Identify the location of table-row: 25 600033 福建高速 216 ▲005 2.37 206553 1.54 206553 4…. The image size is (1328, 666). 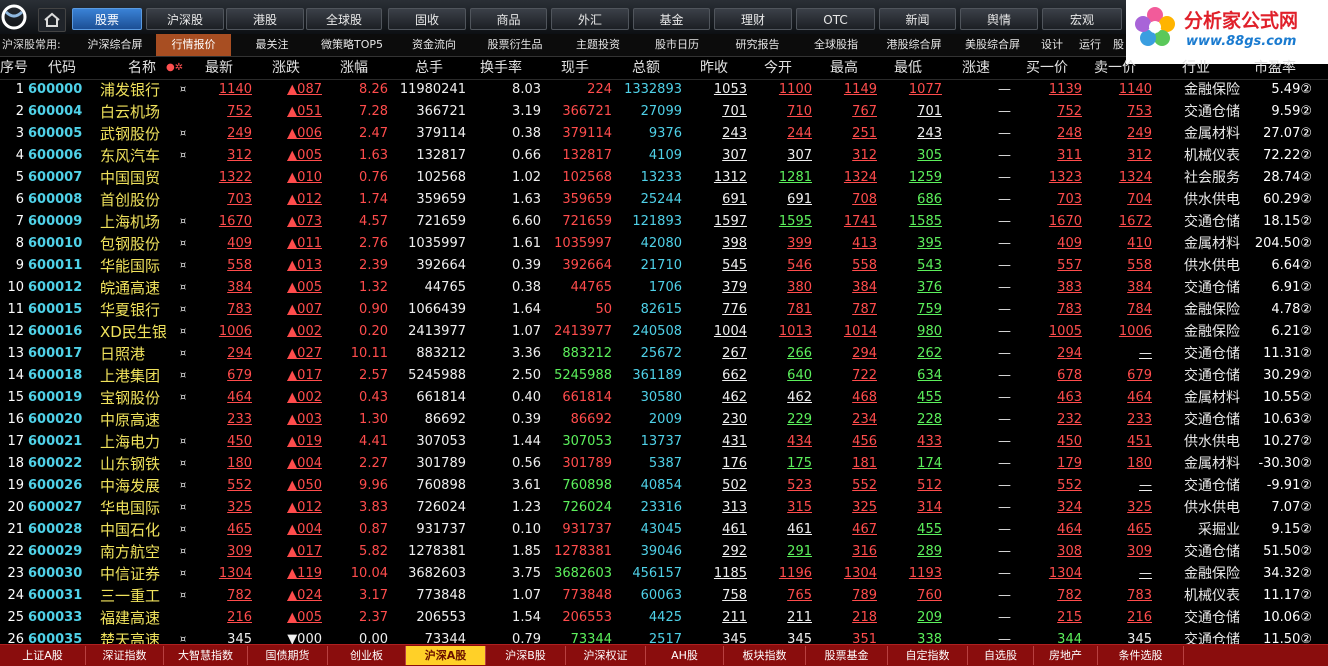
(664, 618).